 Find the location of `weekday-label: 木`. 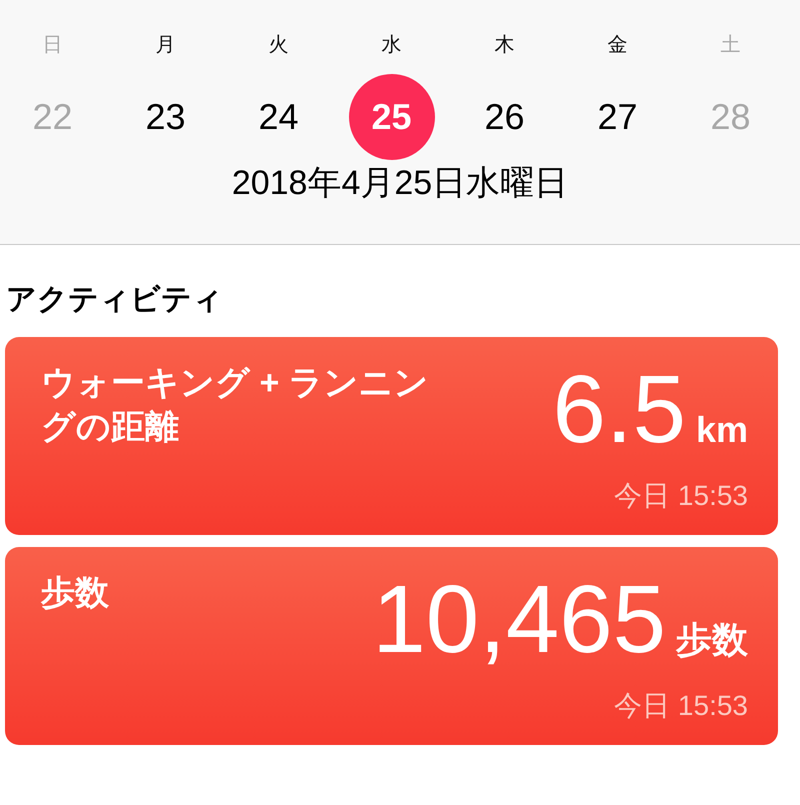

weekday-label: 木 is located at coordinates (504, 45).